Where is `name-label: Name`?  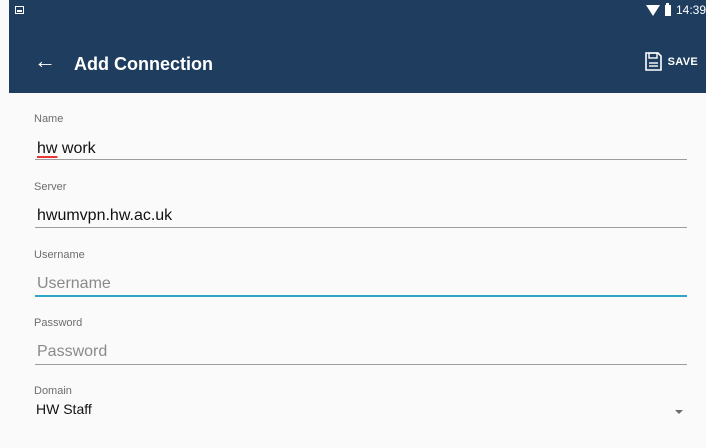
name-label: Name is located at coordinates (49, 119).